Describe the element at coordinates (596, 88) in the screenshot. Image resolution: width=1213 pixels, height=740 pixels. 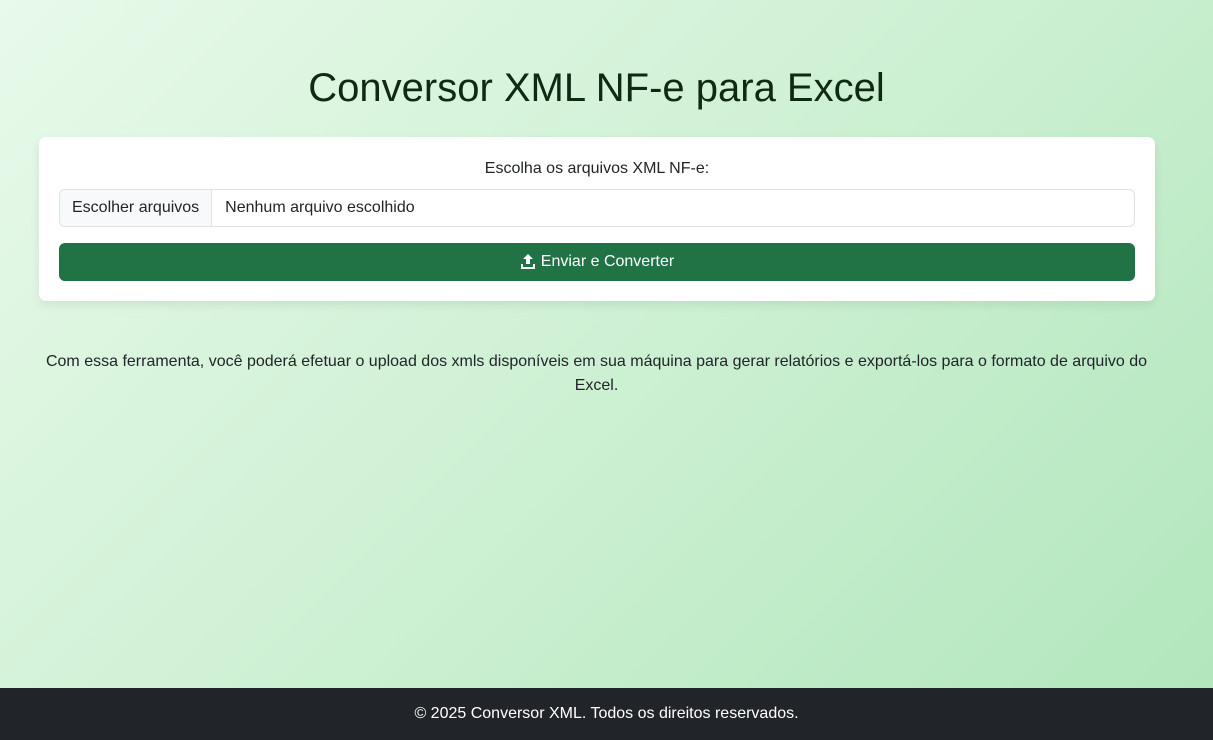
I see `page-title: Conversor XML NF-e para Excel` at that location.